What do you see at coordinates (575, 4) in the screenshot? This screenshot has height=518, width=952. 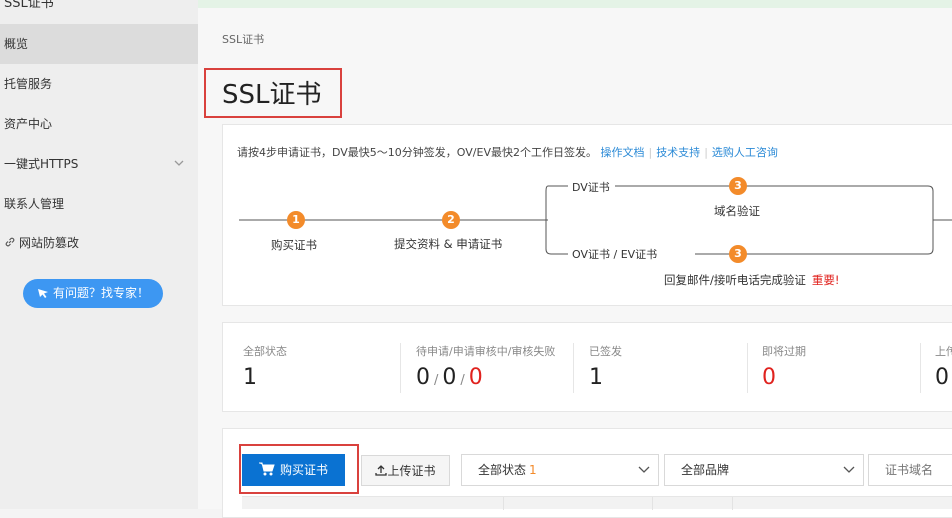 I see `notice-banner` at bounding box center [575, 4].